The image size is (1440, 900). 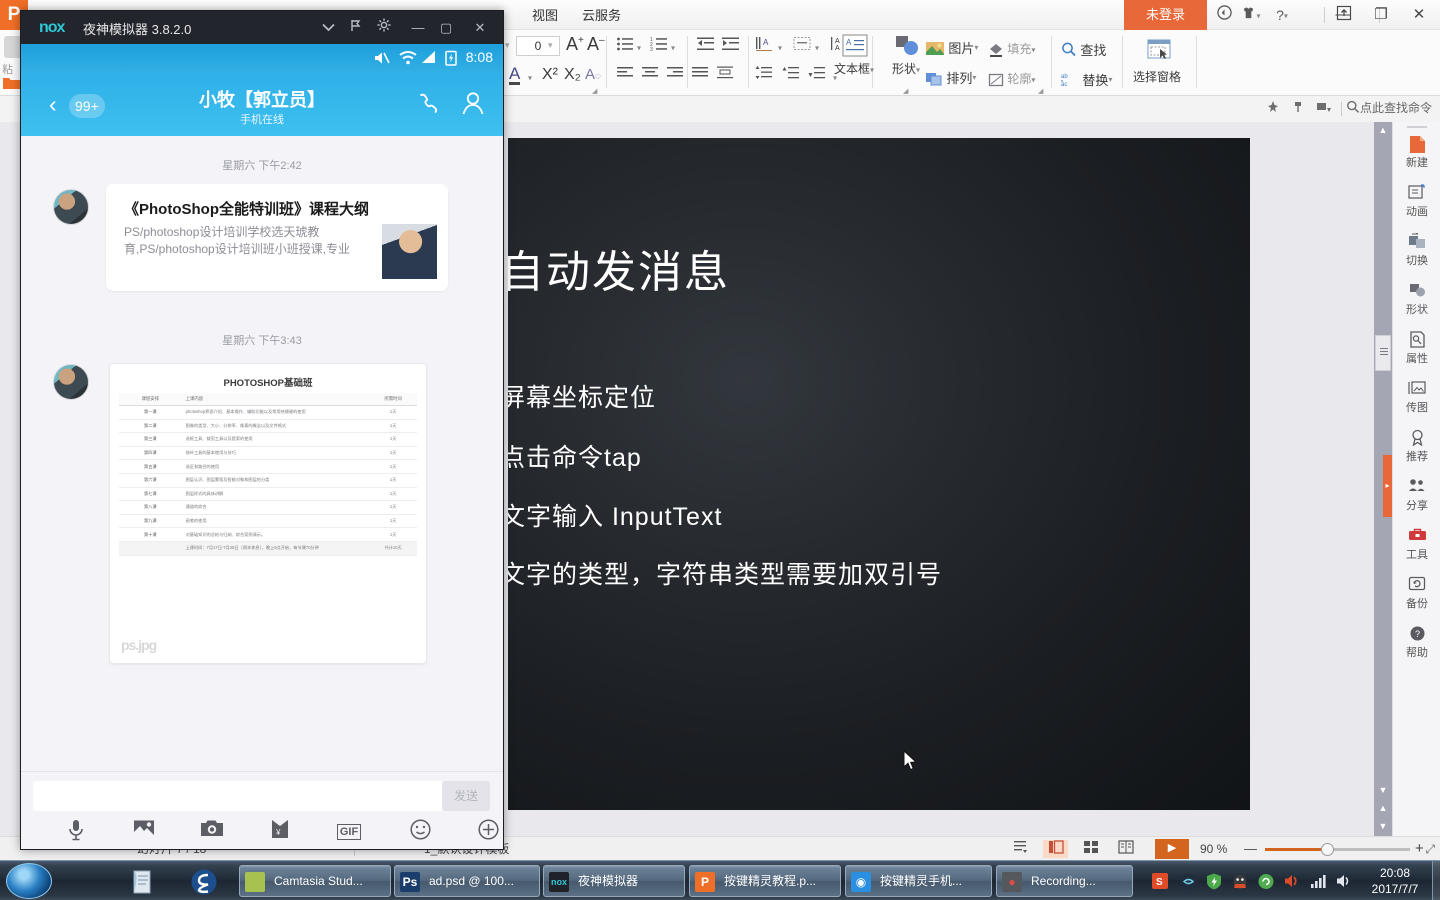 What do you see at coordinates (1430, 849) in the screenshot?
I see `fit-to-window-button: ⤢` at bounding box center [1430, 849].